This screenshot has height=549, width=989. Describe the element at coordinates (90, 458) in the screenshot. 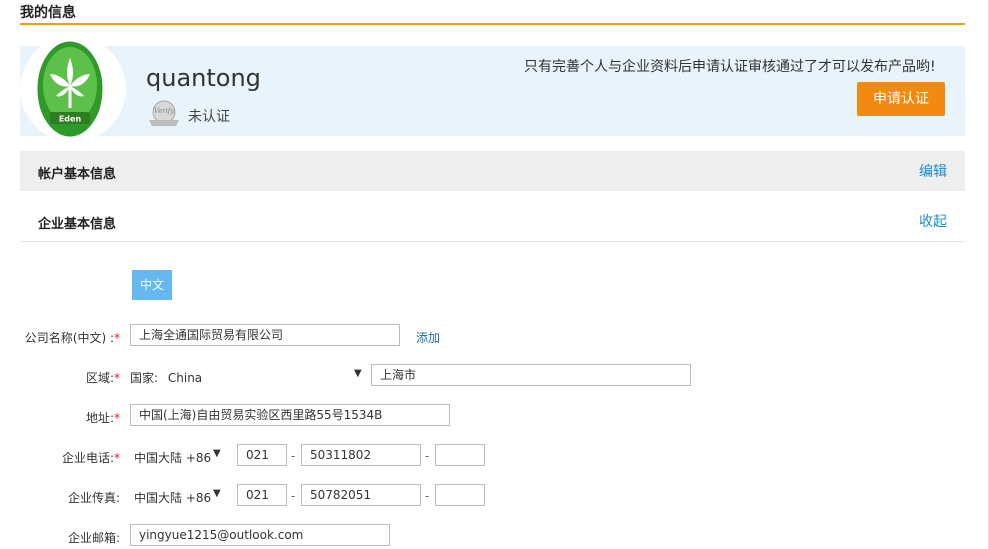

I see `phone-label: 企业电话:*` at that location.